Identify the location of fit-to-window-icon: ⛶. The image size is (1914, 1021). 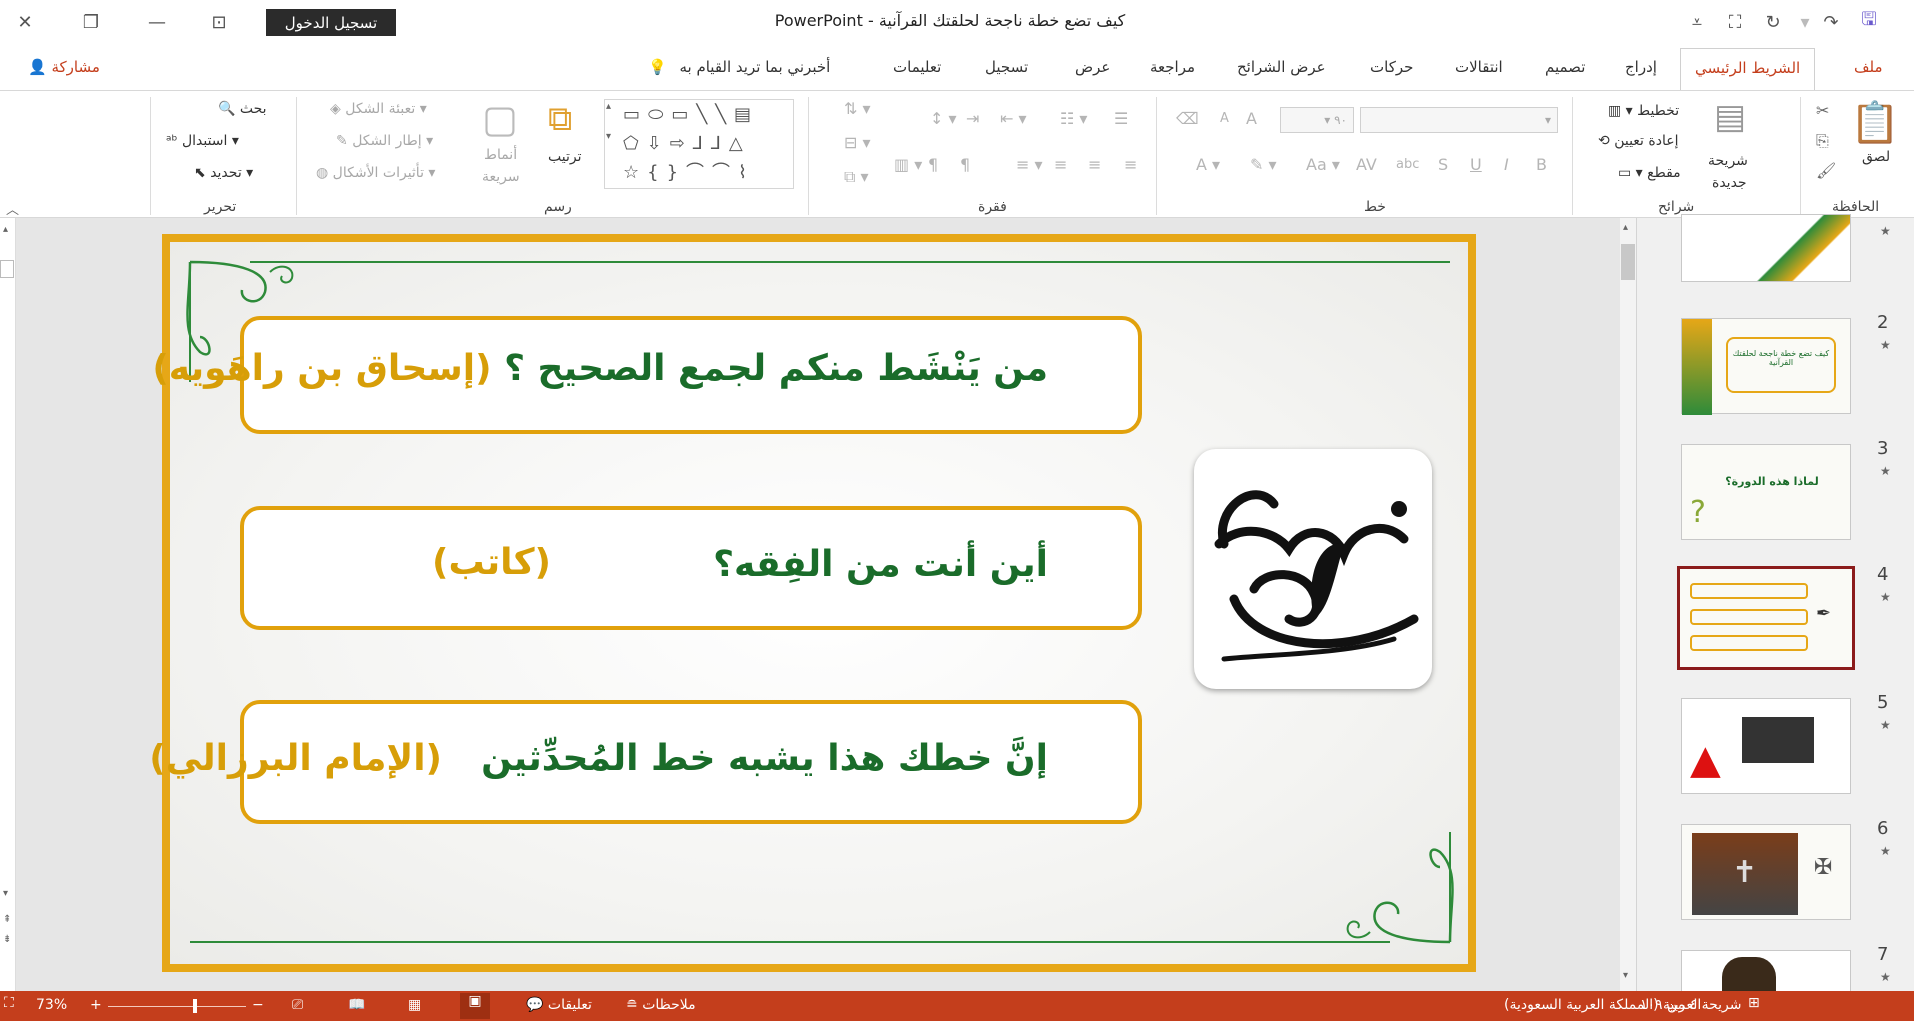
(9, 1003).